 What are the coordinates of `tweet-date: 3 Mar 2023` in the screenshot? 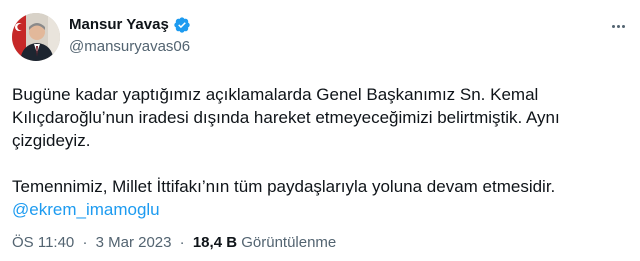 It's located at (134, 242).